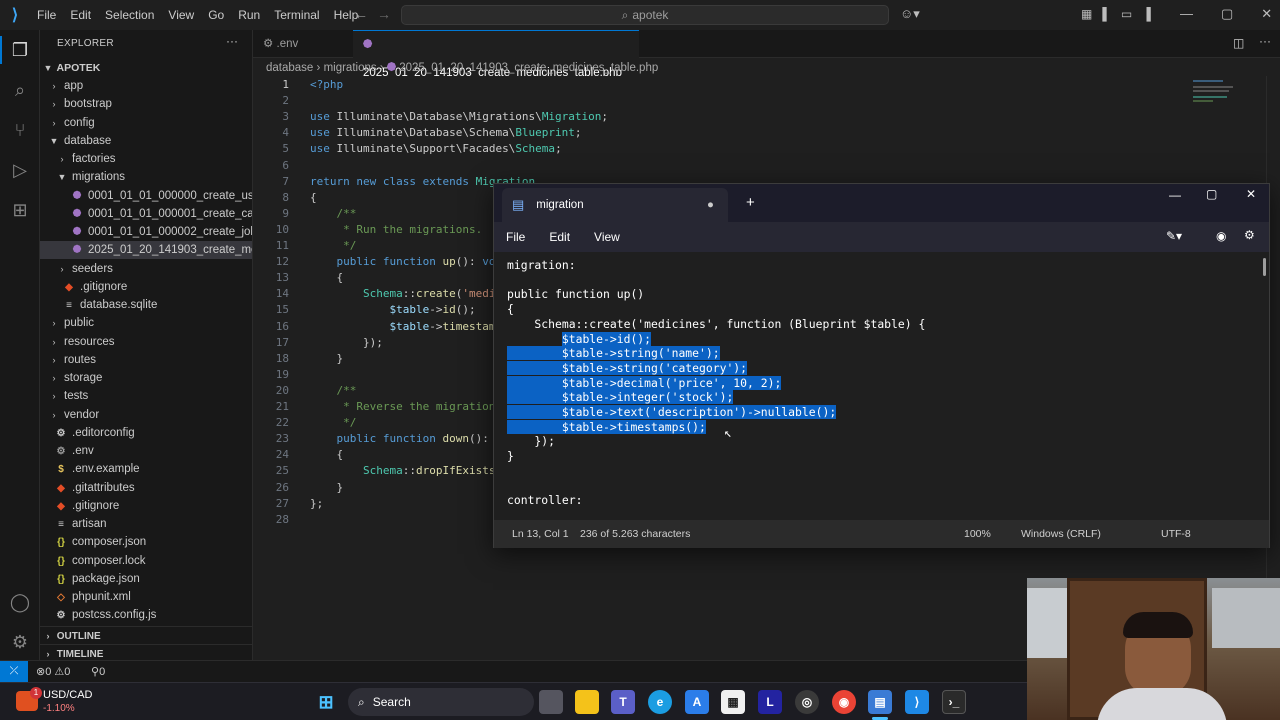 The width and height of the screenshot is (1280, 720). Describe the element at coordinates (146, 159) in the screenshot. I see `folder-item: › factories` at that location.